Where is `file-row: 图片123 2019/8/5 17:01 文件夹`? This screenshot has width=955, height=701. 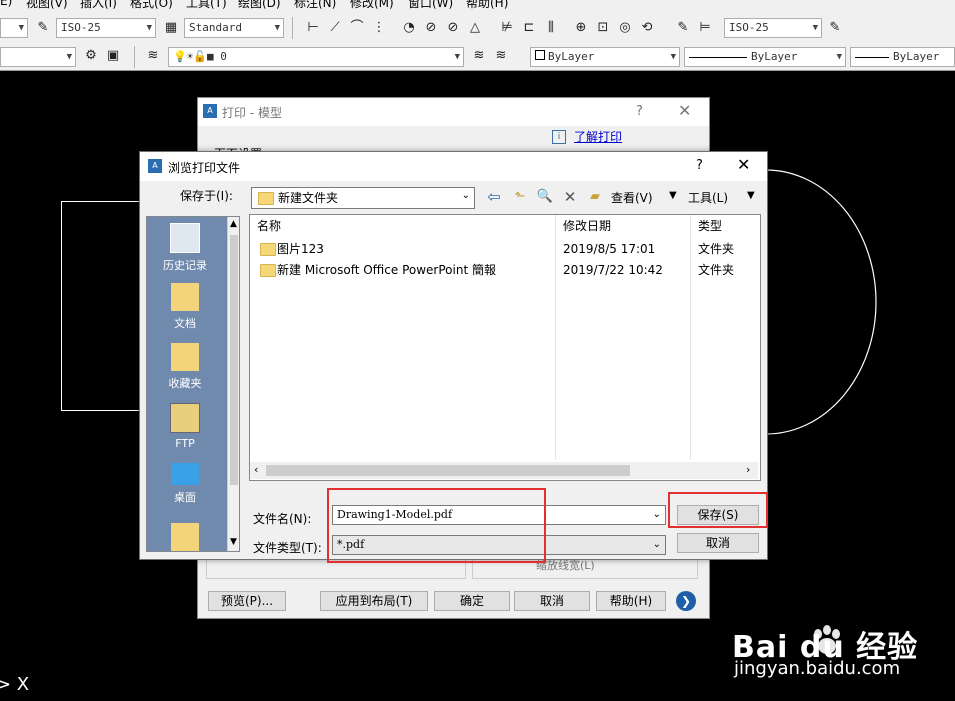 file-row: 图片123 2019/8/5 17:01 文件夹 is located at coordinates (500, 249).